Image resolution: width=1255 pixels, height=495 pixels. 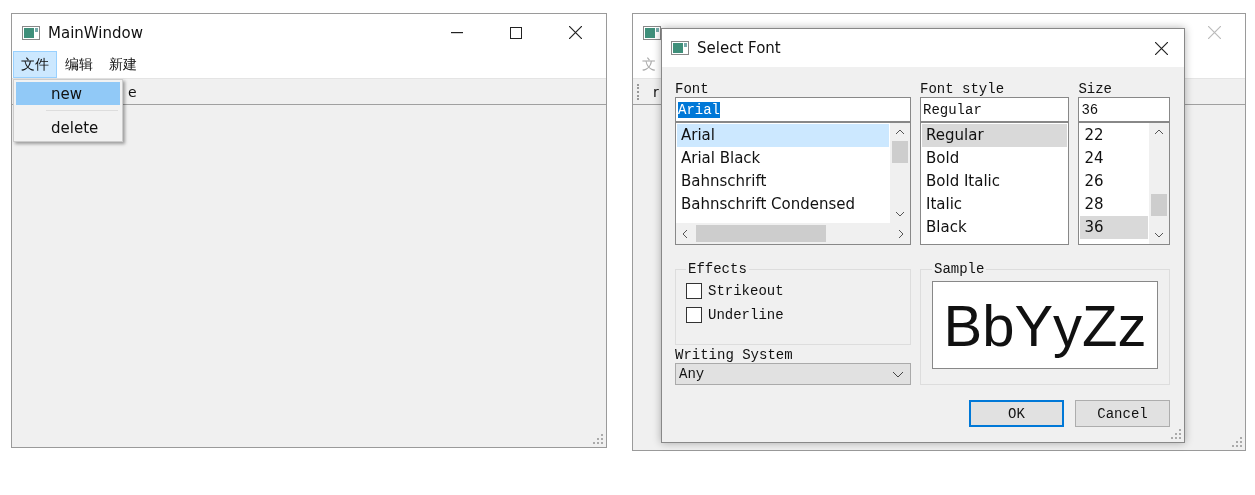 I want to click on window-title: MainWindow, so click(x=95, y=32).